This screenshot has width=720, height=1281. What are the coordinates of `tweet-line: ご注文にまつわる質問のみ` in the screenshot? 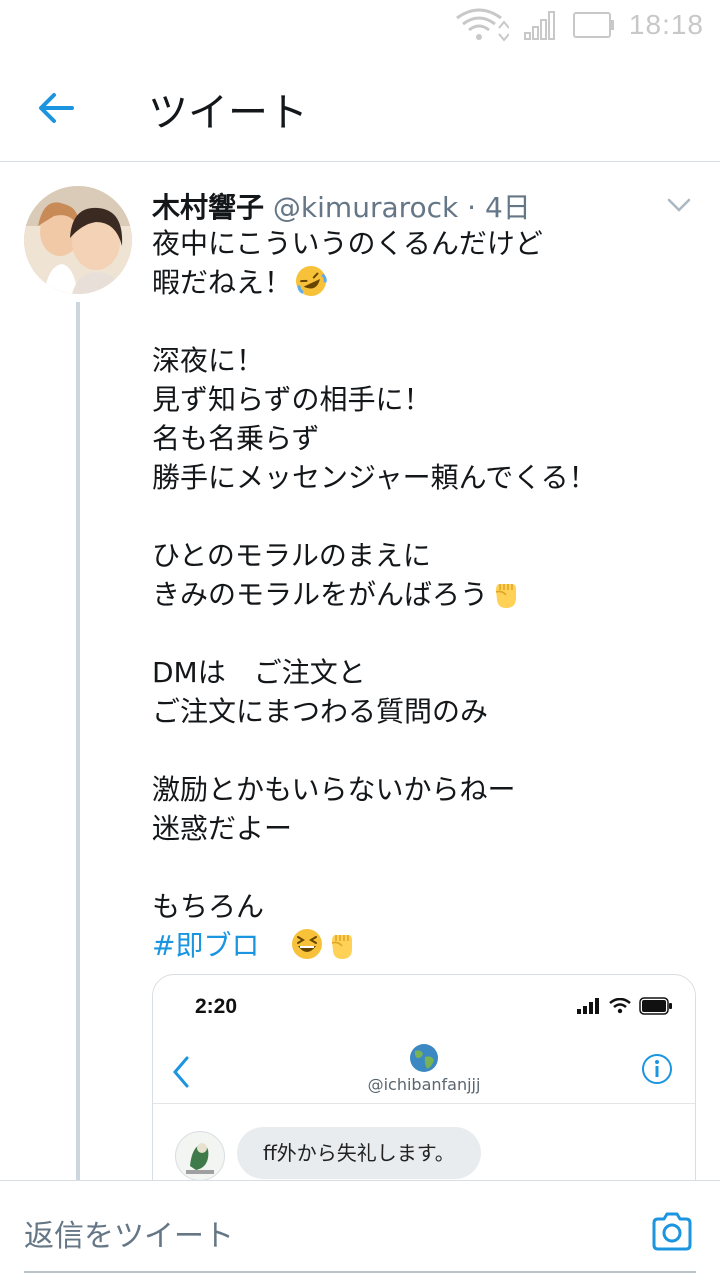 It's located at (320, 711).